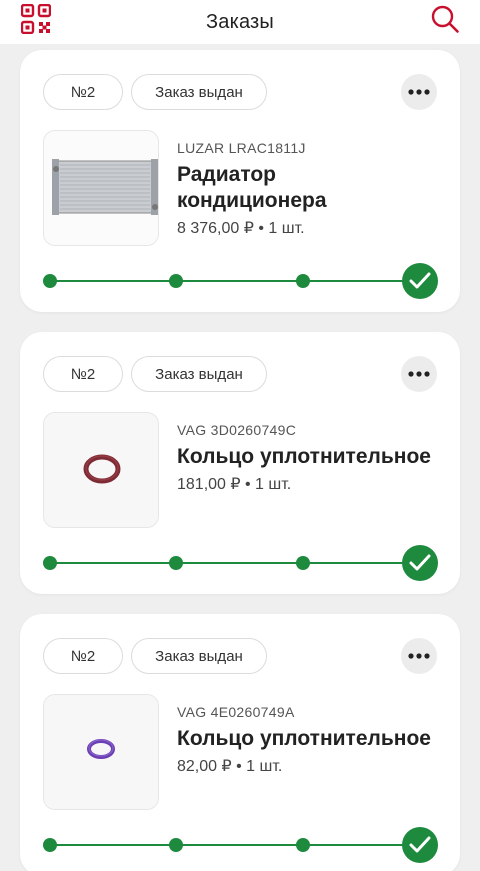 The width and height of the screenshot is (480, 871). I want to click on app-header: Заказы, so click(240, 22).